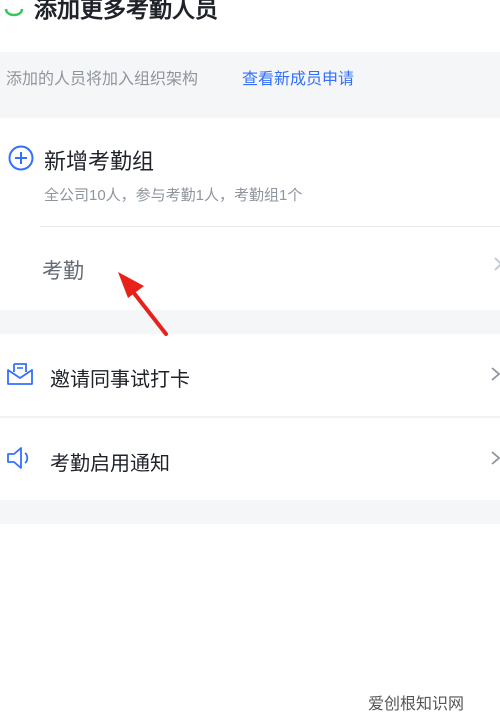 The image size is (500, 720). Describe the element at coordinates (250, 459) in the screenshot. I see `attendance-enable-notice-row: 考勤启用通知` at that location.